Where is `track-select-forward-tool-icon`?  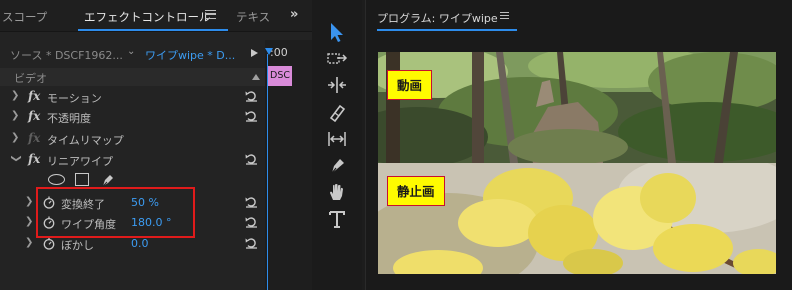 track-select-forward-tool-icon is located at coordinates (337, 60).